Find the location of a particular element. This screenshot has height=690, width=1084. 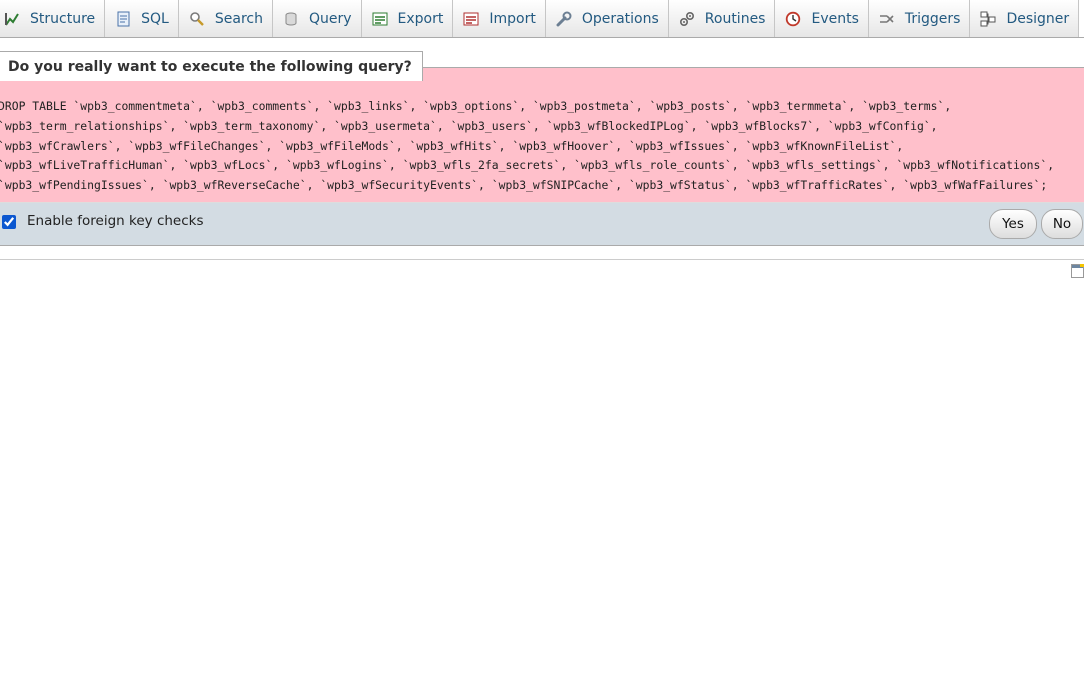

tab-label: Structure is located at coordinates (63, 18).